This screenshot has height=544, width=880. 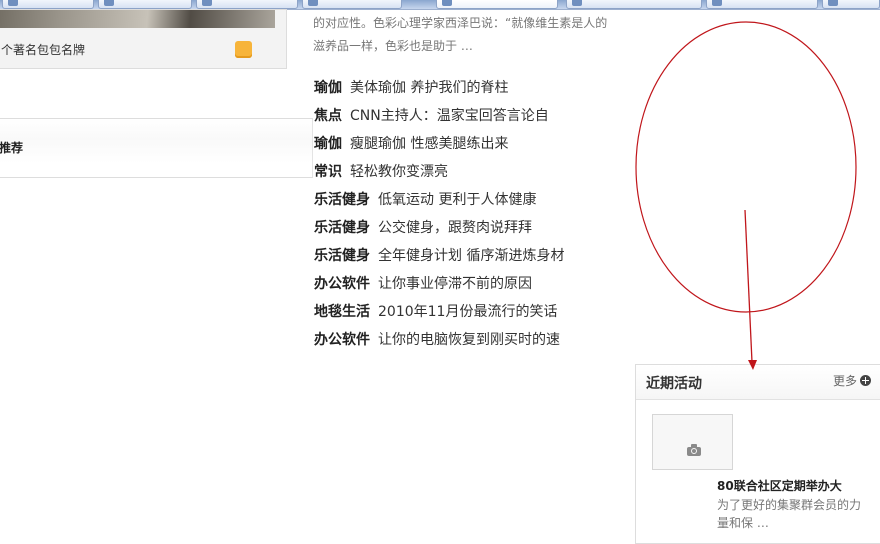 I want to click on headline-item: 乐活健身 全年健身计划 循序渐进炼身材, so click(x=439, y=256).